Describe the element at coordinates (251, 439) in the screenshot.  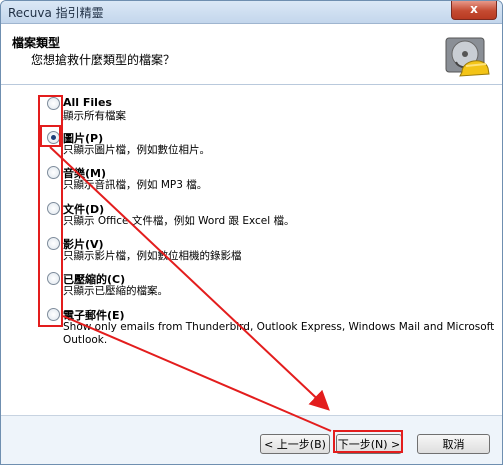
I see `button-bar: < 上一步(B) 下一步(N) > 取消` at that location.